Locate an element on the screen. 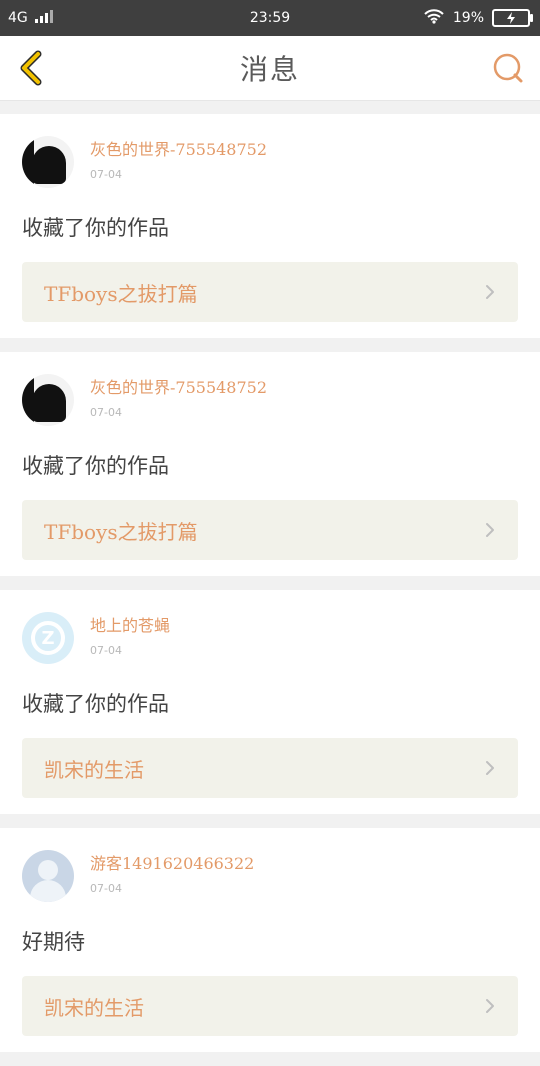 This screenshot has height=1066, width=540. message-meta: 游客1491620466322 07-04 is located at coordinates (172, 872).